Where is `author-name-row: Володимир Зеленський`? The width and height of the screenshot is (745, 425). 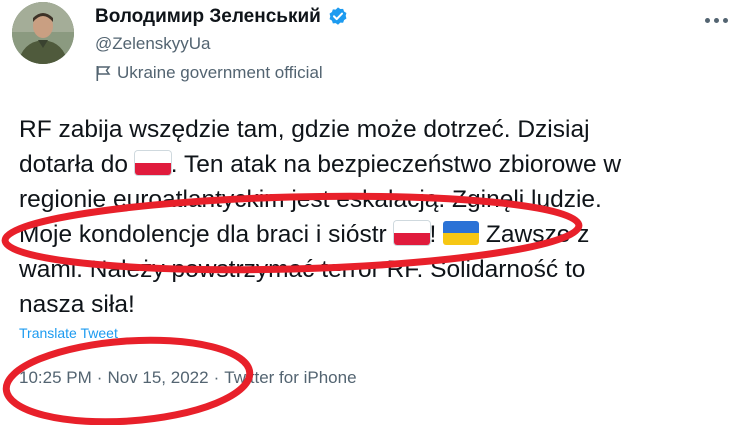
author-name-row: Володимир Зеленський is located at coordinates (222, 17).